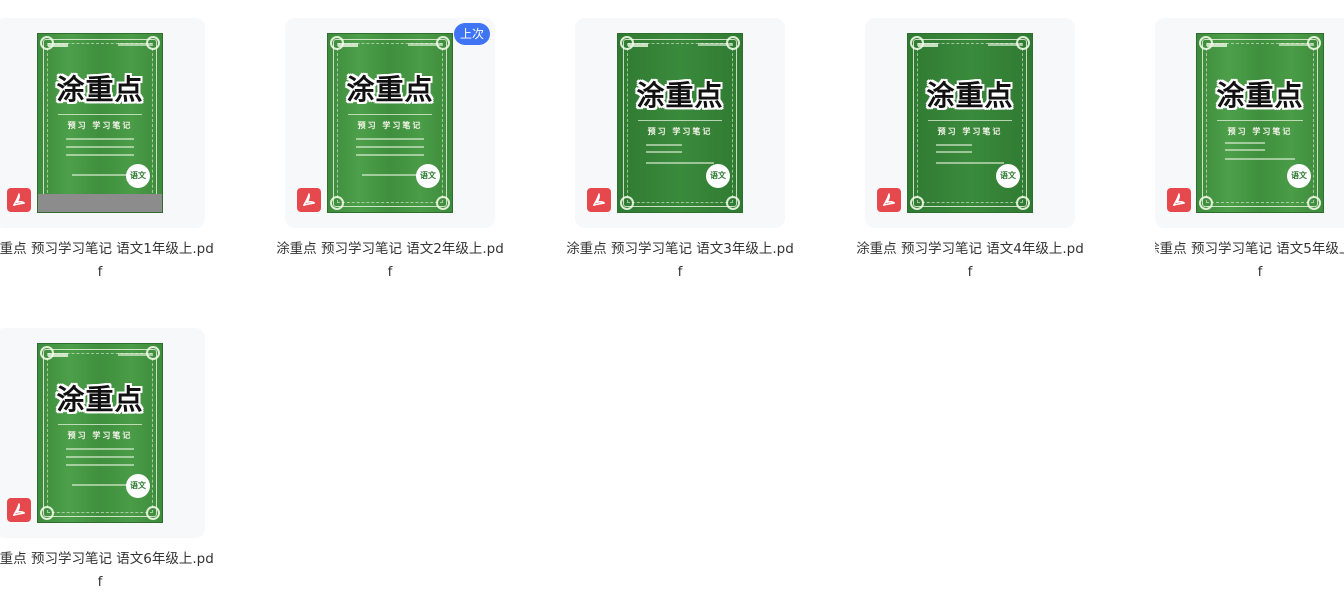  What do you see at coordinates (100, 203) in the screenshot?
I see `cover-gray-band` at bounding box center [100, 203].